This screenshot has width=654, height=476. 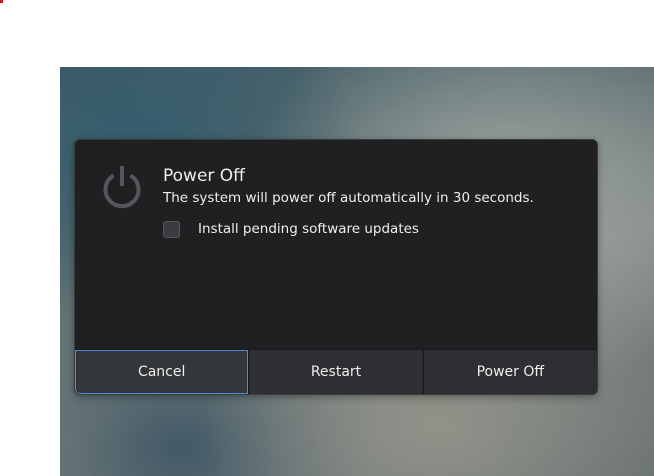 I want to click on cancel-button: Cancel, so click(x=162, y=372).